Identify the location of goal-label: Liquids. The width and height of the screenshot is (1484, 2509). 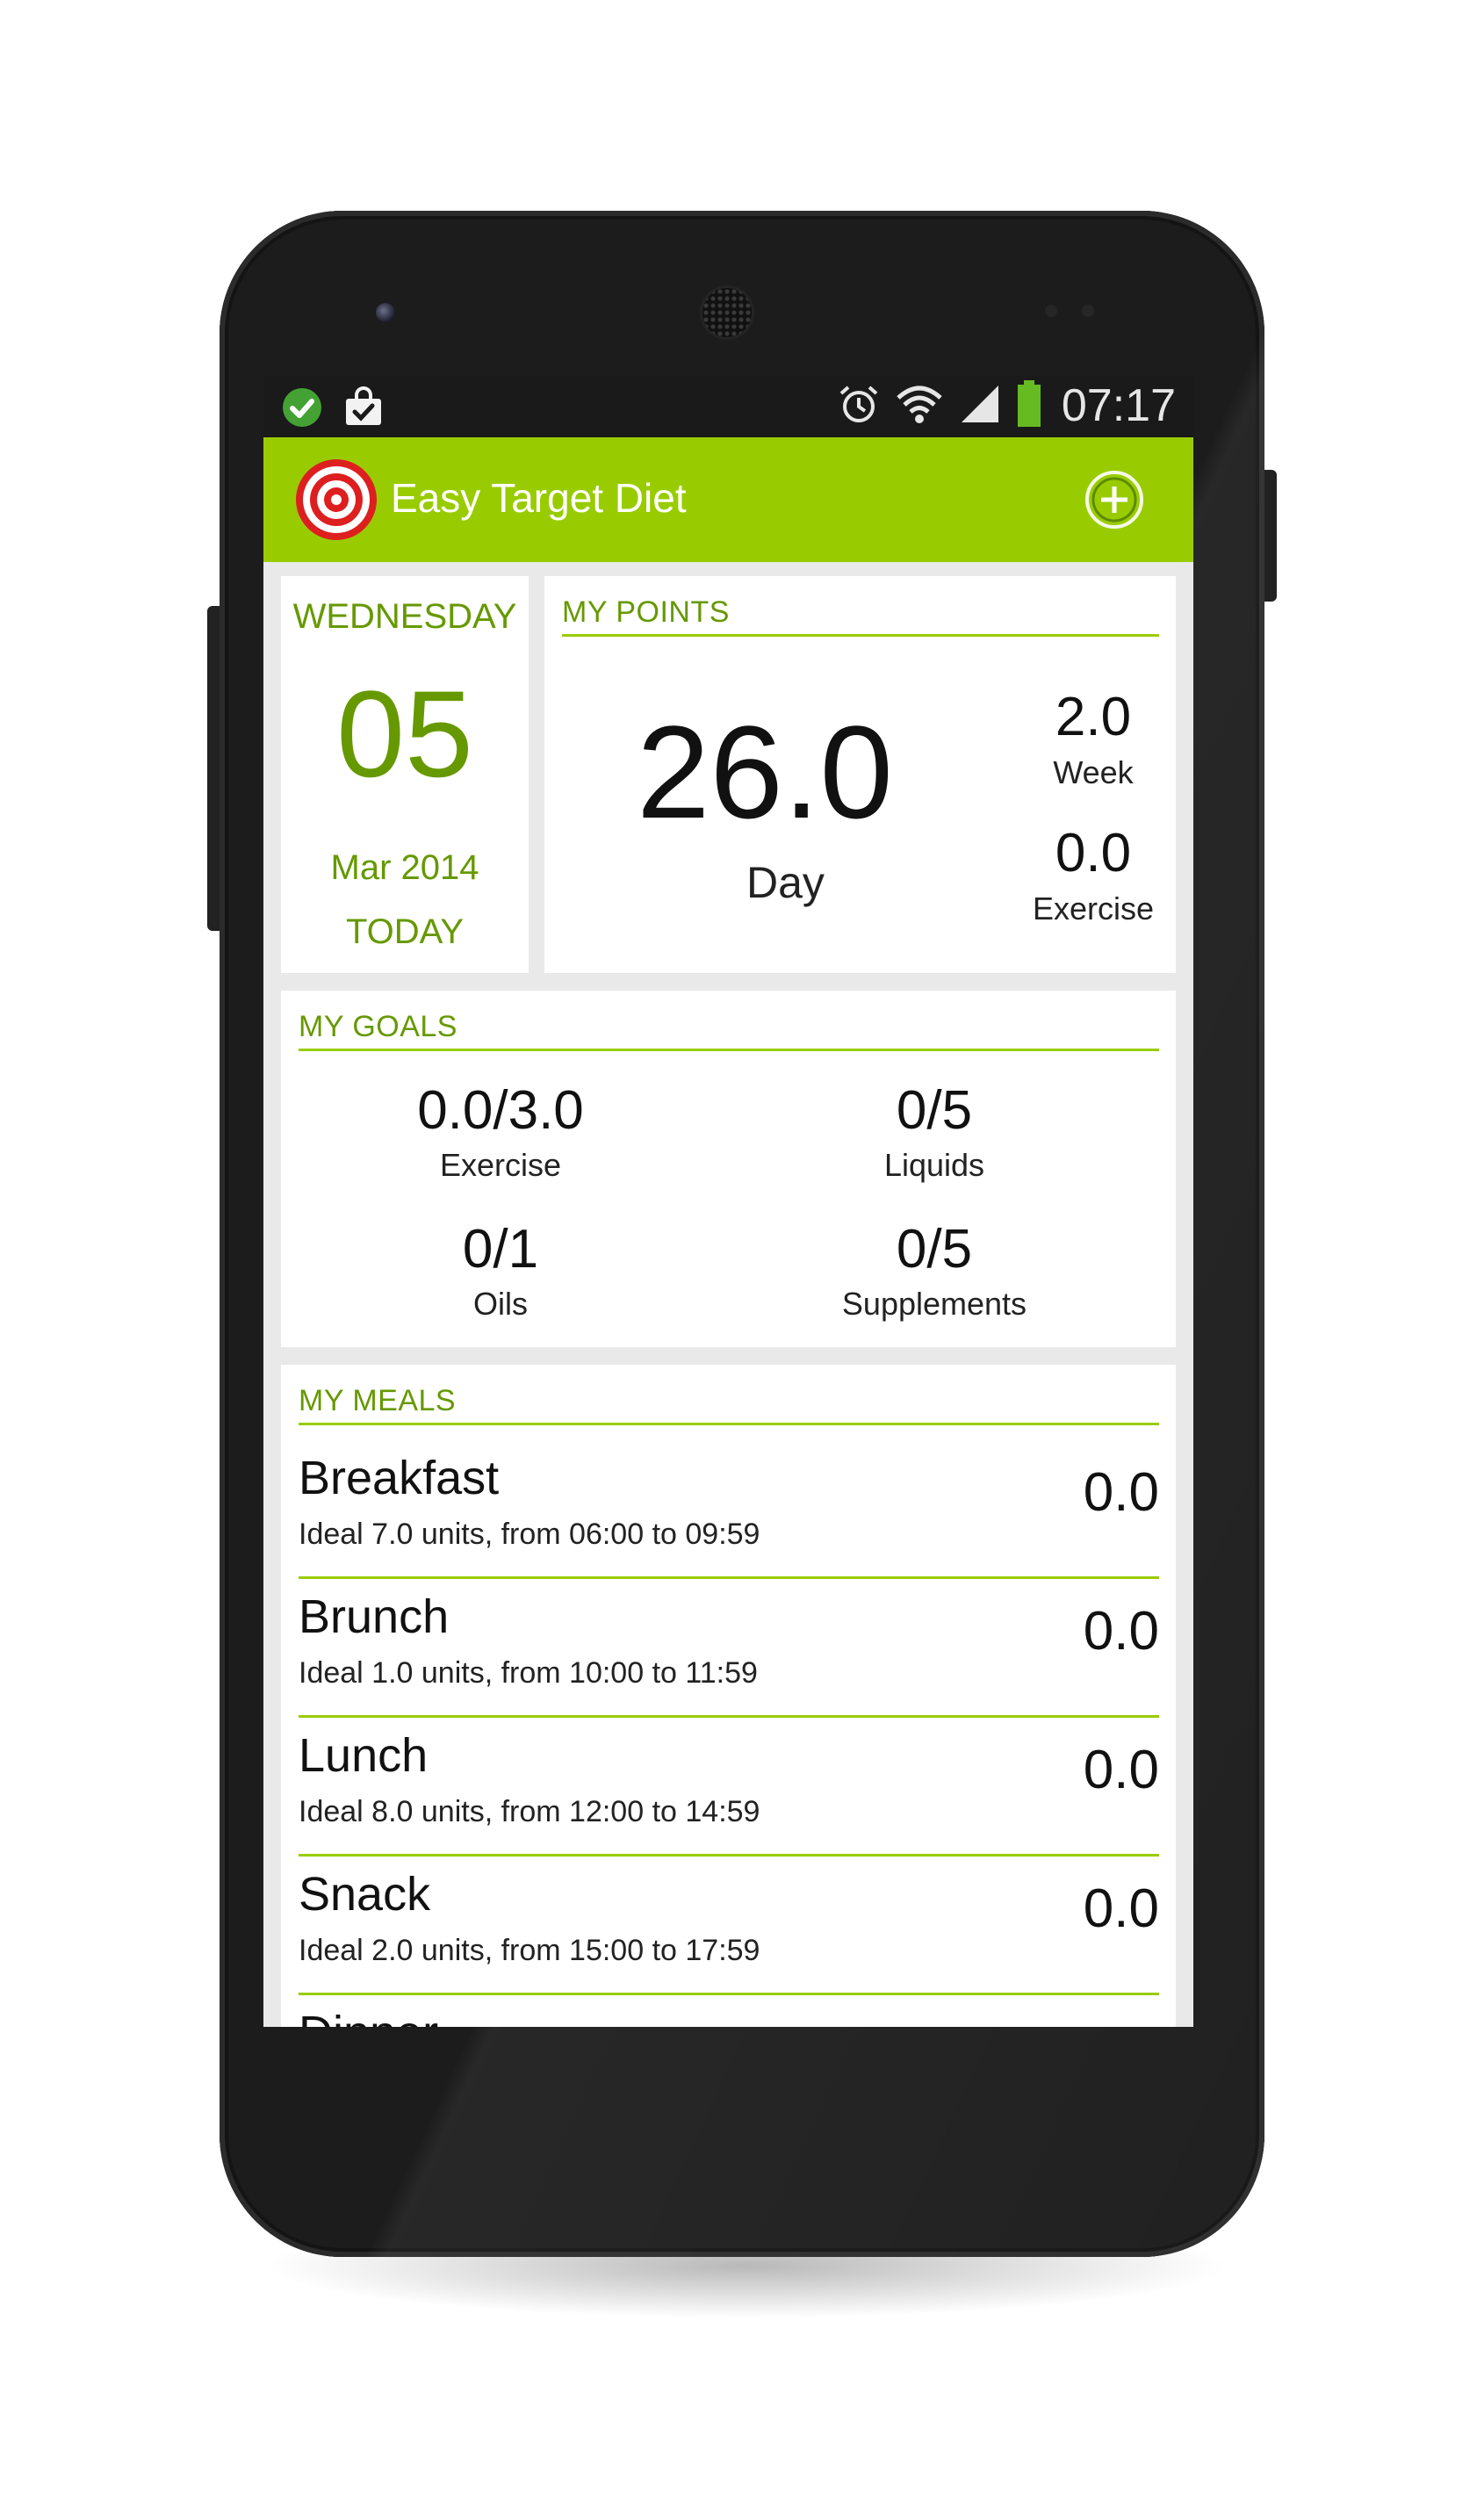
(934, 1165).